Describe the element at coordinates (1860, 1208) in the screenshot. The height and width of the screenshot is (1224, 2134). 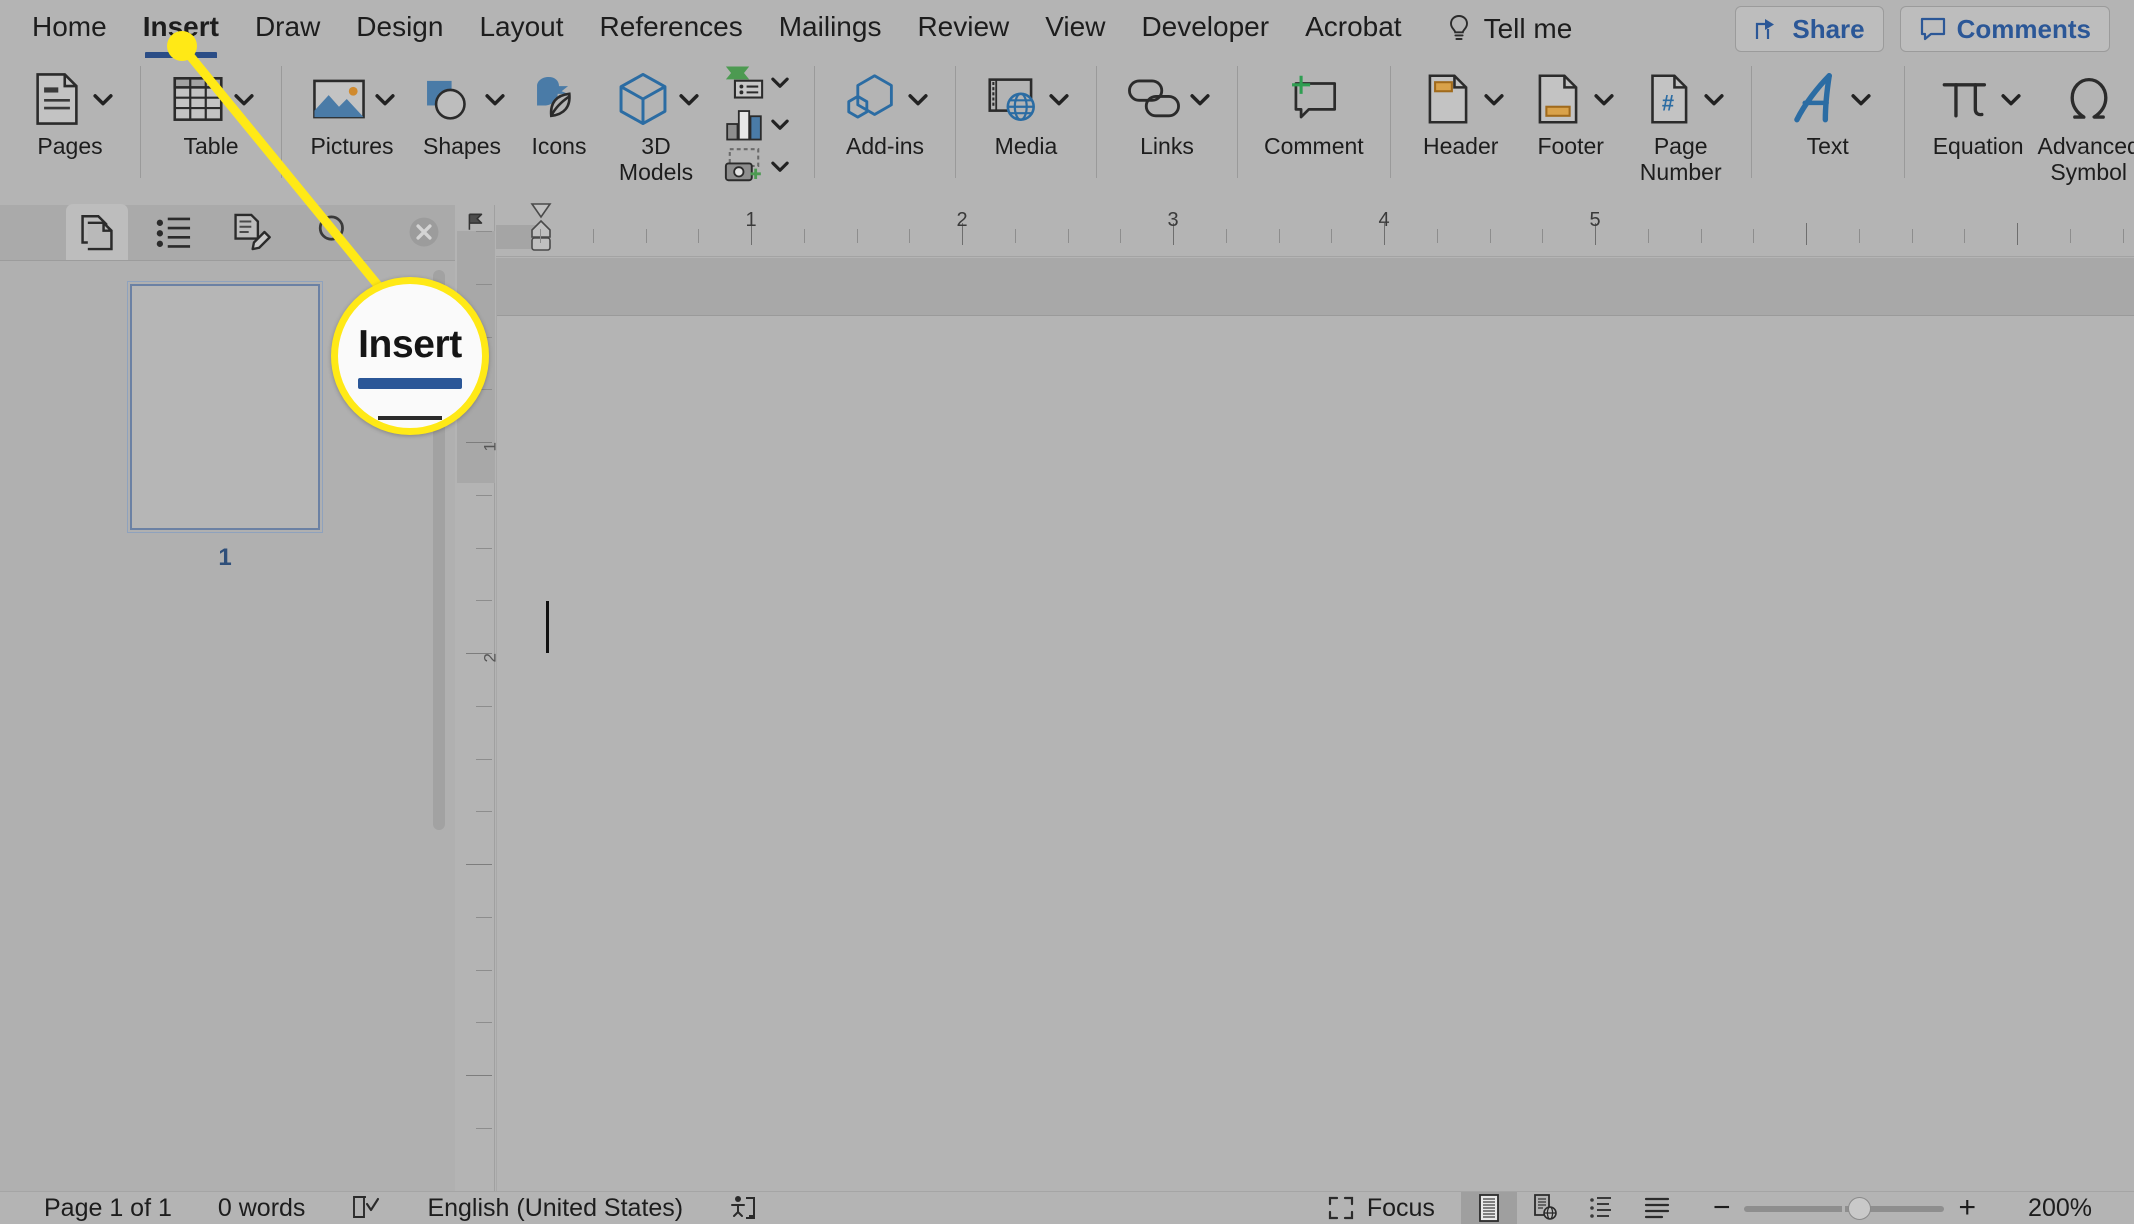
I see `zoom-slider-handle` at that location.